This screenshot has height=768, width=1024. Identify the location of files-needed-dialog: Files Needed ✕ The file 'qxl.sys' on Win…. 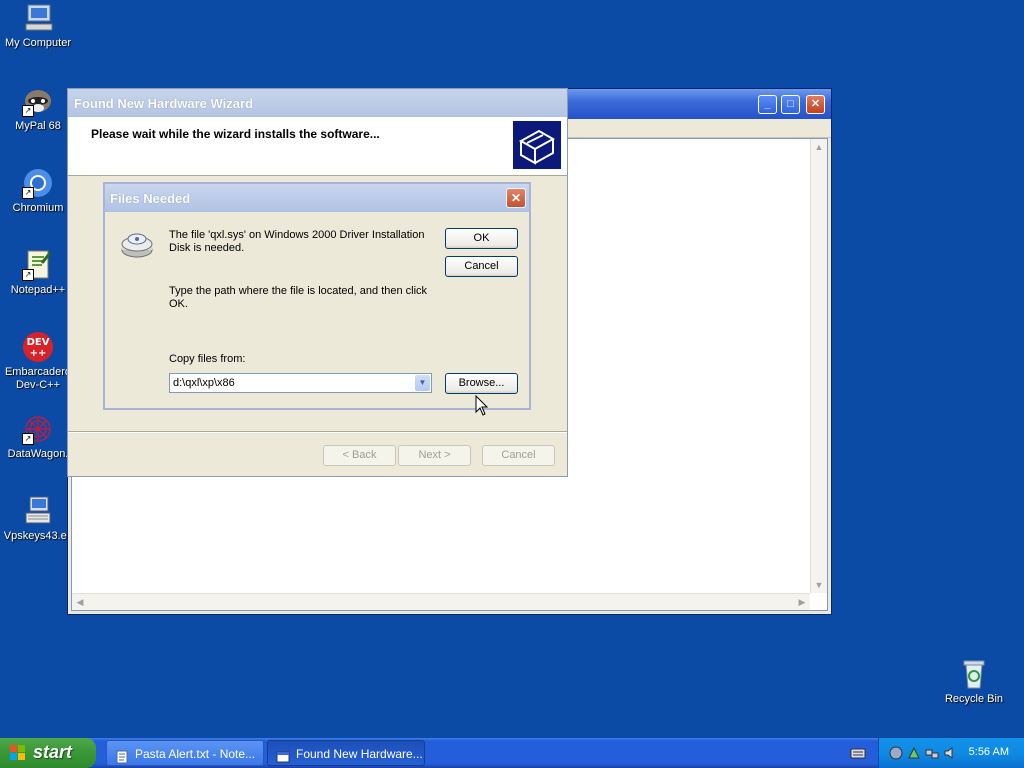
(317, 296).